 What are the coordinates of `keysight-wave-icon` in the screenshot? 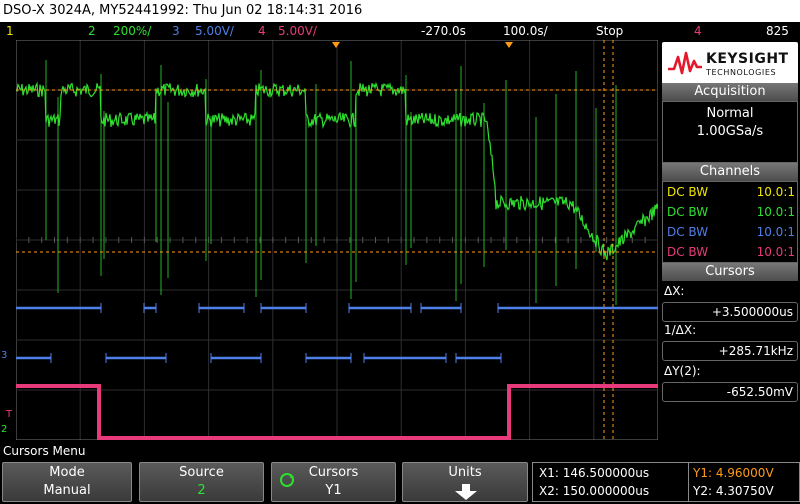 It's located at (685, 63).